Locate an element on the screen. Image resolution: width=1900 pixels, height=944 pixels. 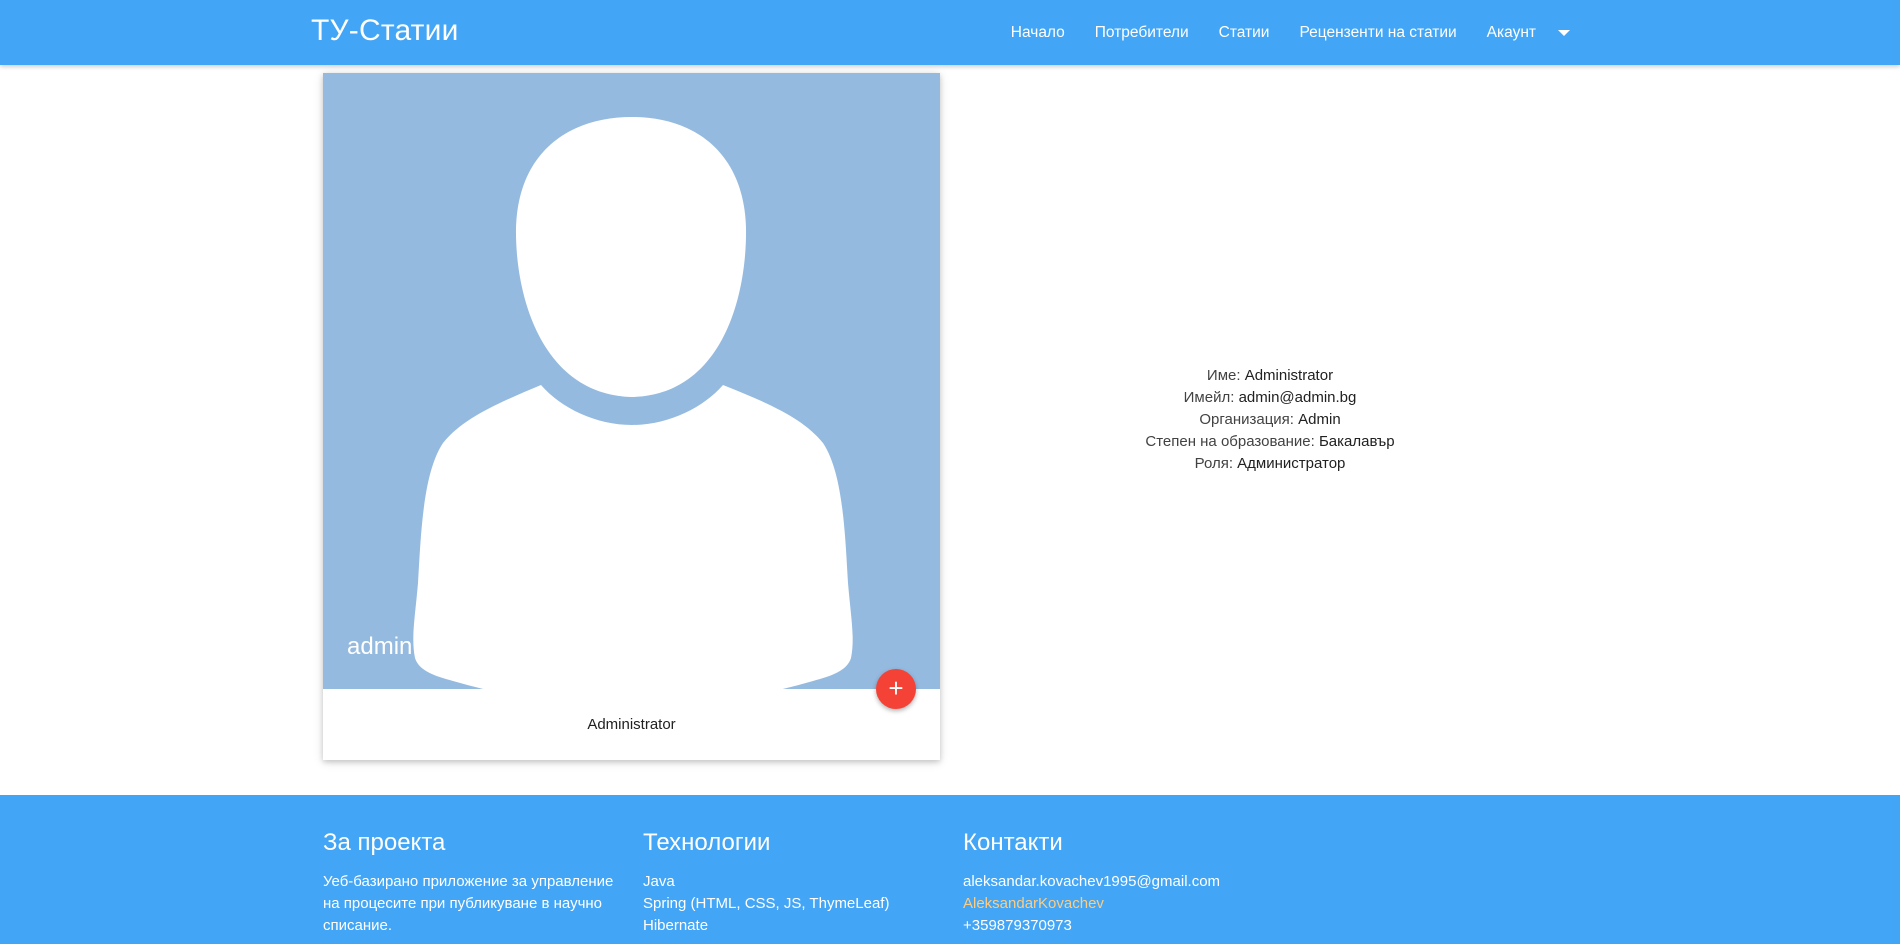
list-item: Java is located at coordinates (659, 881).